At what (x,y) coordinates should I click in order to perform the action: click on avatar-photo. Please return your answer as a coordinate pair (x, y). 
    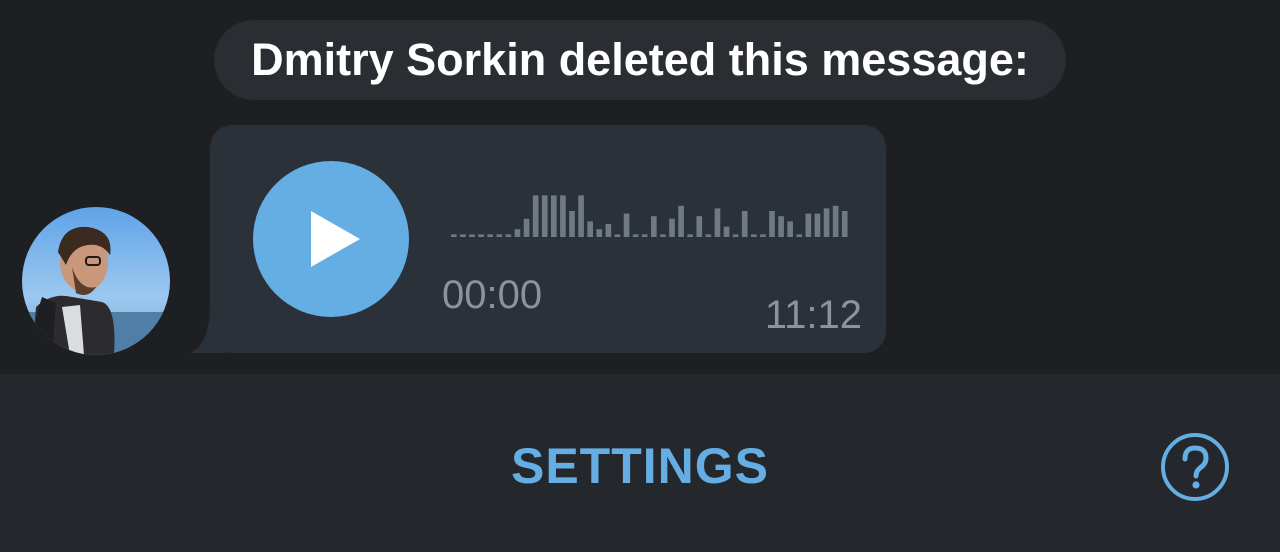
    Looking at the image, I should click on (96, 281).